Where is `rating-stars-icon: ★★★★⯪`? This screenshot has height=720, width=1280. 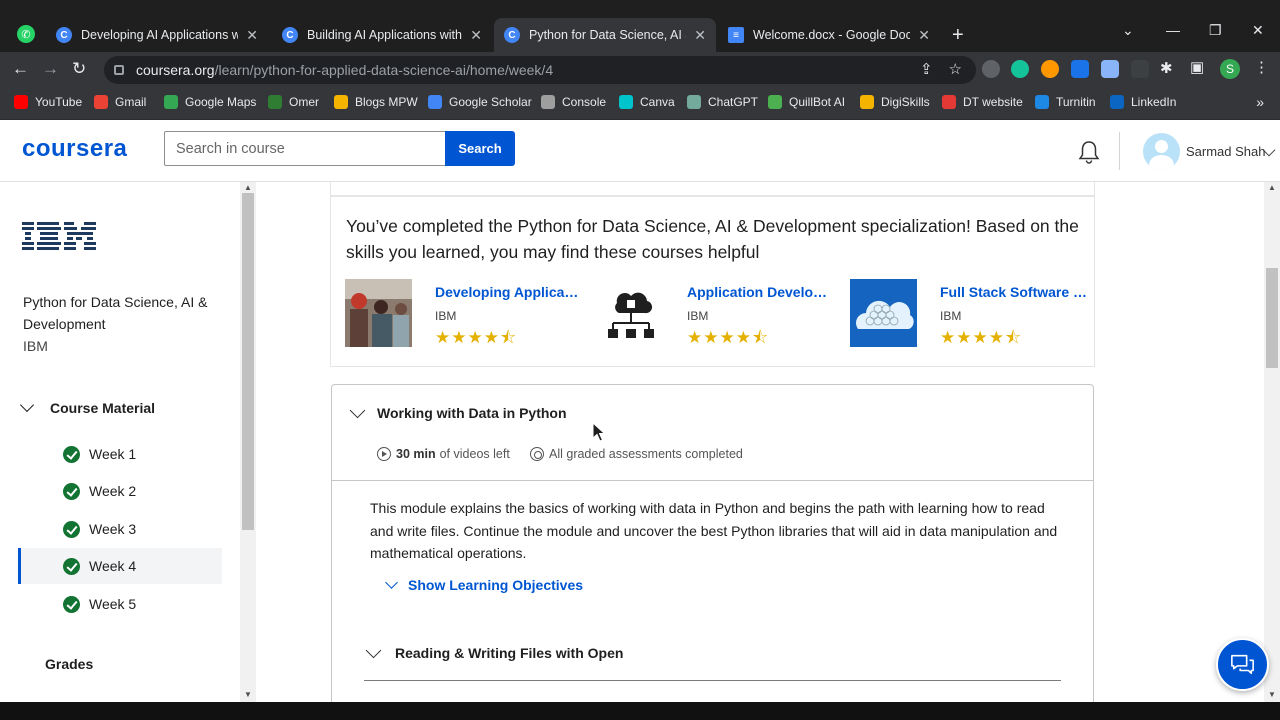 rating-stars-icon: ★★★★⯪ is located at coordinates (476, 337).